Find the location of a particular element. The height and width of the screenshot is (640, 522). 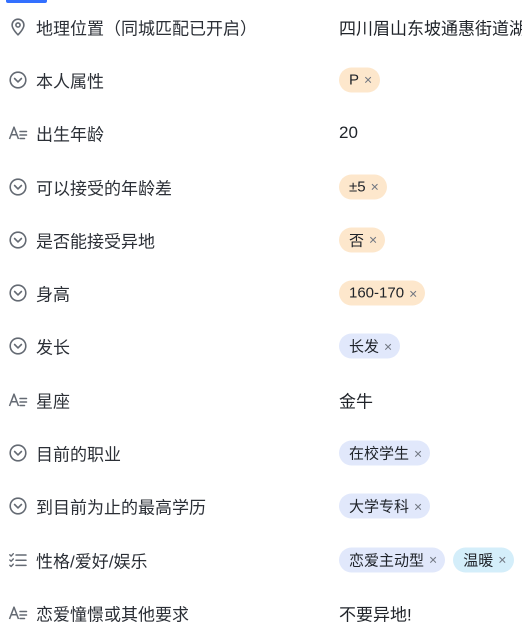

field-text-value: 20 is located at coordinates (348, 133).